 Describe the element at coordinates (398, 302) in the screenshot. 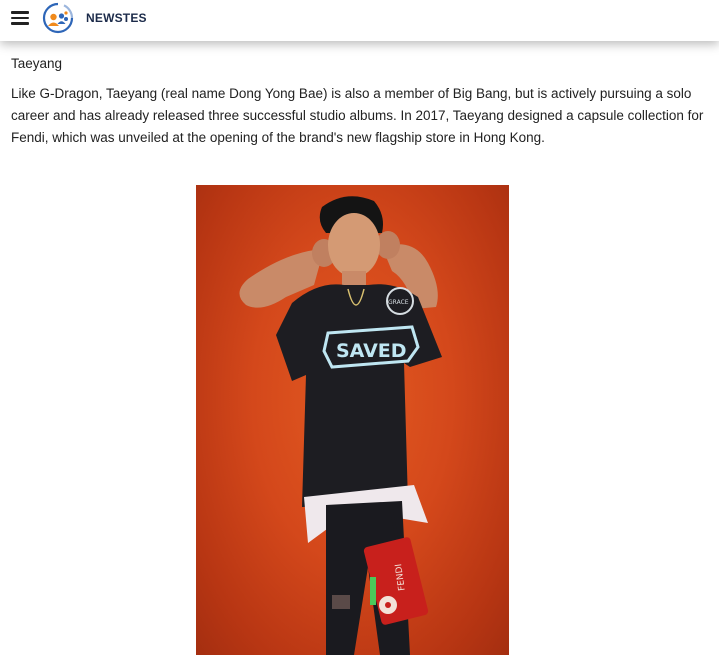

I see `badge-text: GRACE` at that location.